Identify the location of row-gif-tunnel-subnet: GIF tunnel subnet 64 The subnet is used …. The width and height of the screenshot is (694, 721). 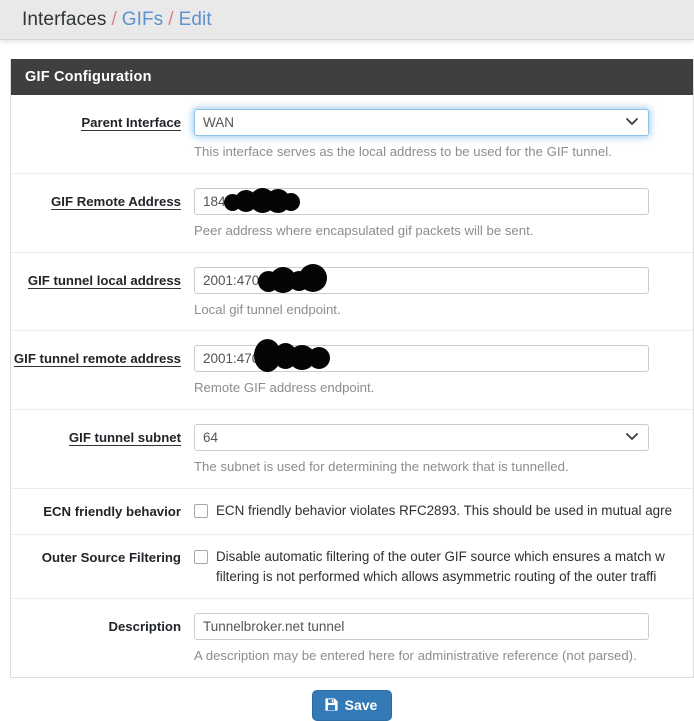
(352, 450).